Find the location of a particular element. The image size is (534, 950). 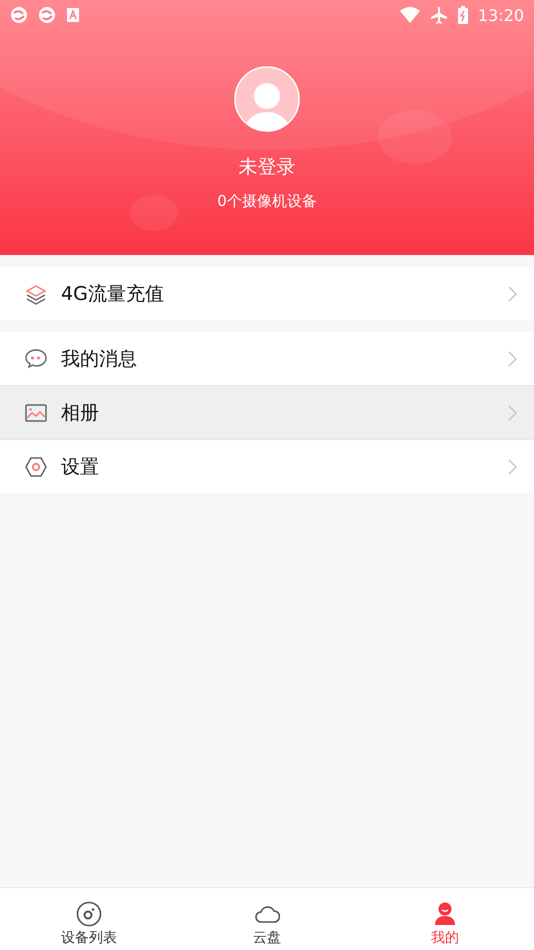

nav-tab: 我的 is located at coordinates (445, 919).